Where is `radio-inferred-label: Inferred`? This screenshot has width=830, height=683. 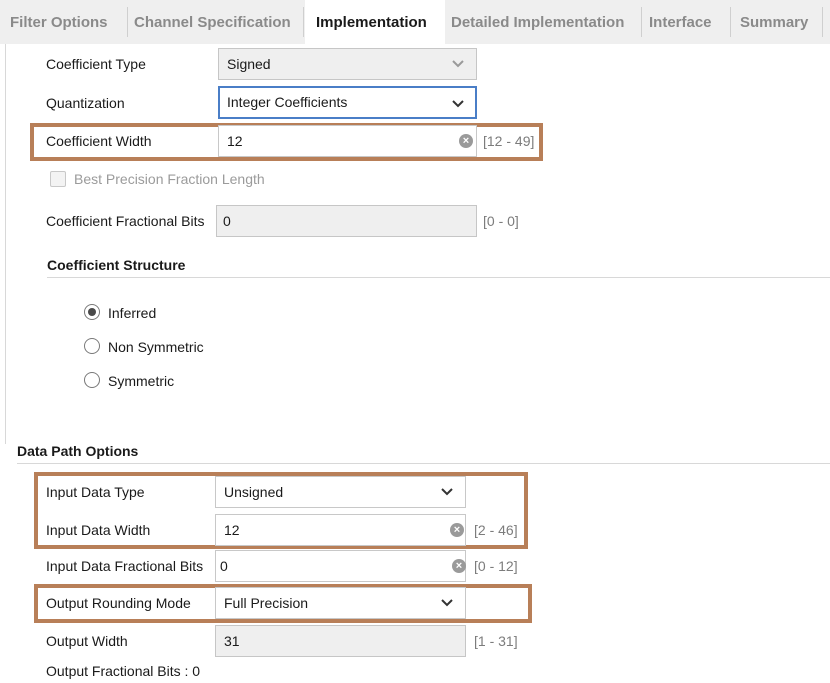 radio-inferred-label: Inferred is located at coordinates (132, 313).